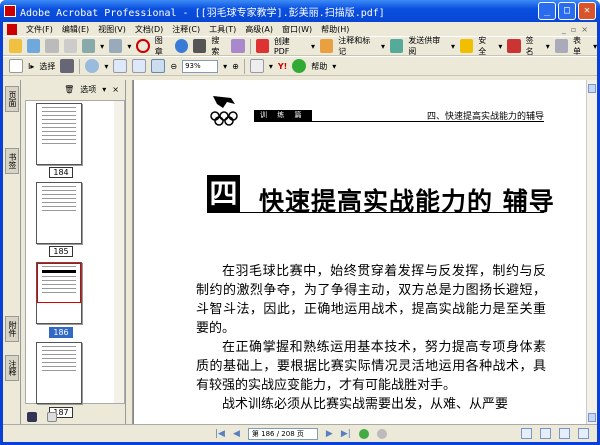 The width and height of the screenshot is (600, 445). Describe the element at coordinates (224, 111) in the screenshot. I see `olympic-logo-icon` at that location.